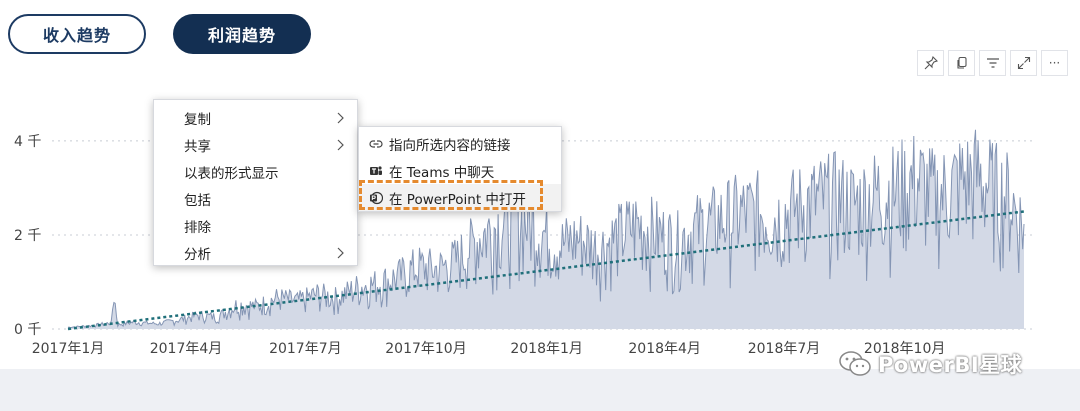 This screenshot has height=411, width=1080. I want to click on context-menu: 复制 共享 以表的形式显示 包括 排除 分析, so click(255, 182).